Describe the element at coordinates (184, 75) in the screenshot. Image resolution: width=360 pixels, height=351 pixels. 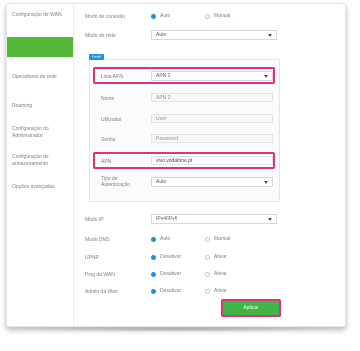
I see `apn-list-highlight` at that location.